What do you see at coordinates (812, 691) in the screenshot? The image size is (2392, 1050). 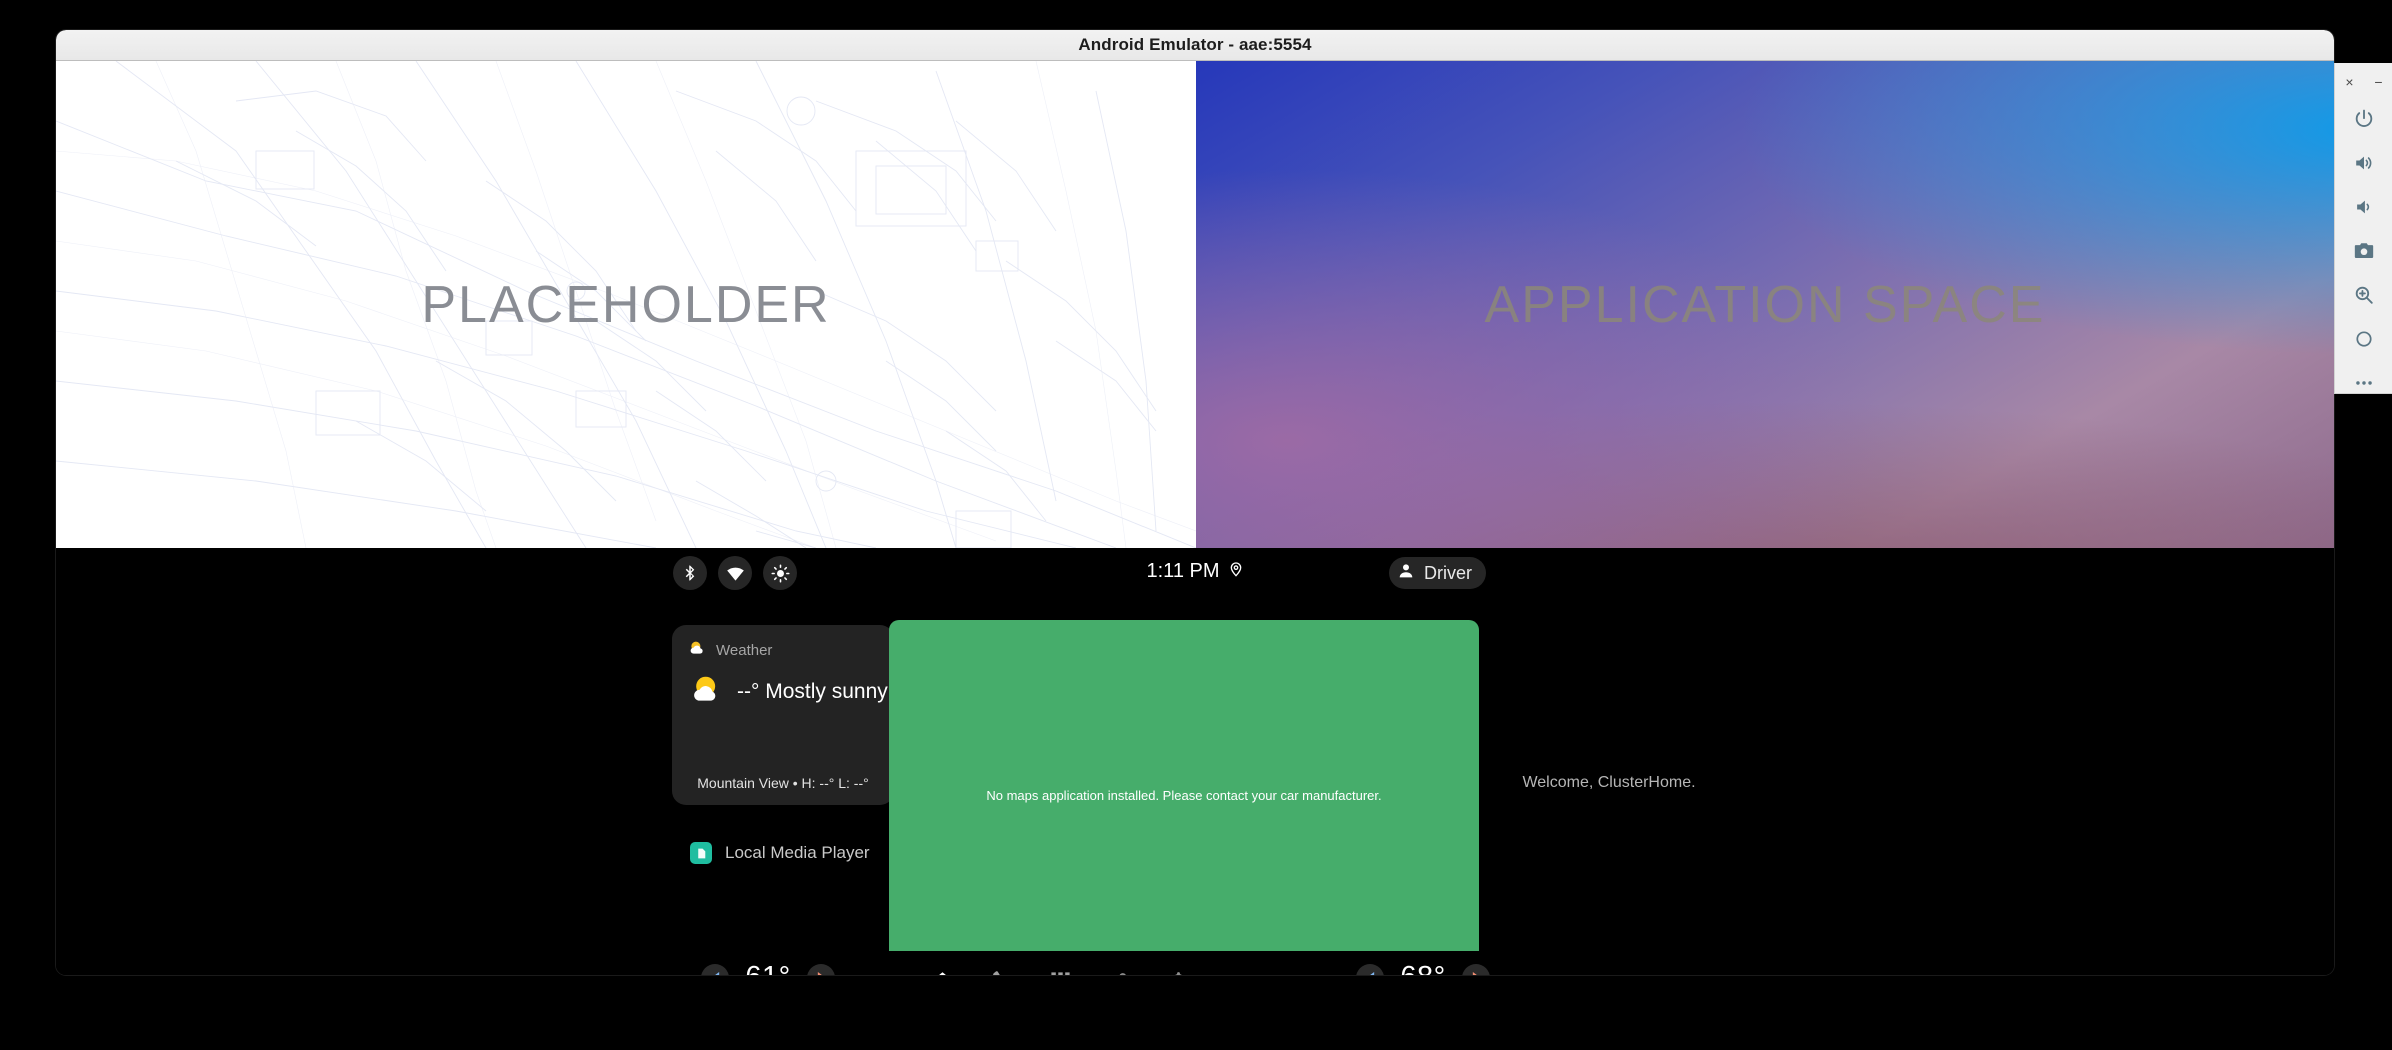 I see `weather-condition: --° Mostly sunny` at bounding box center [812, 691].